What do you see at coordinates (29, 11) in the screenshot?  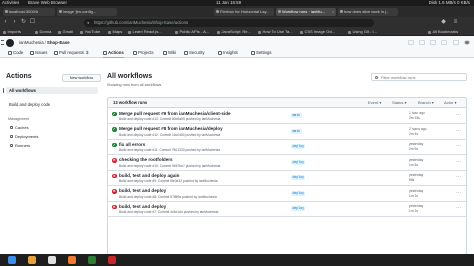 I see `browser-tab: localhost:3000/#` at bounding box center [29, 11].